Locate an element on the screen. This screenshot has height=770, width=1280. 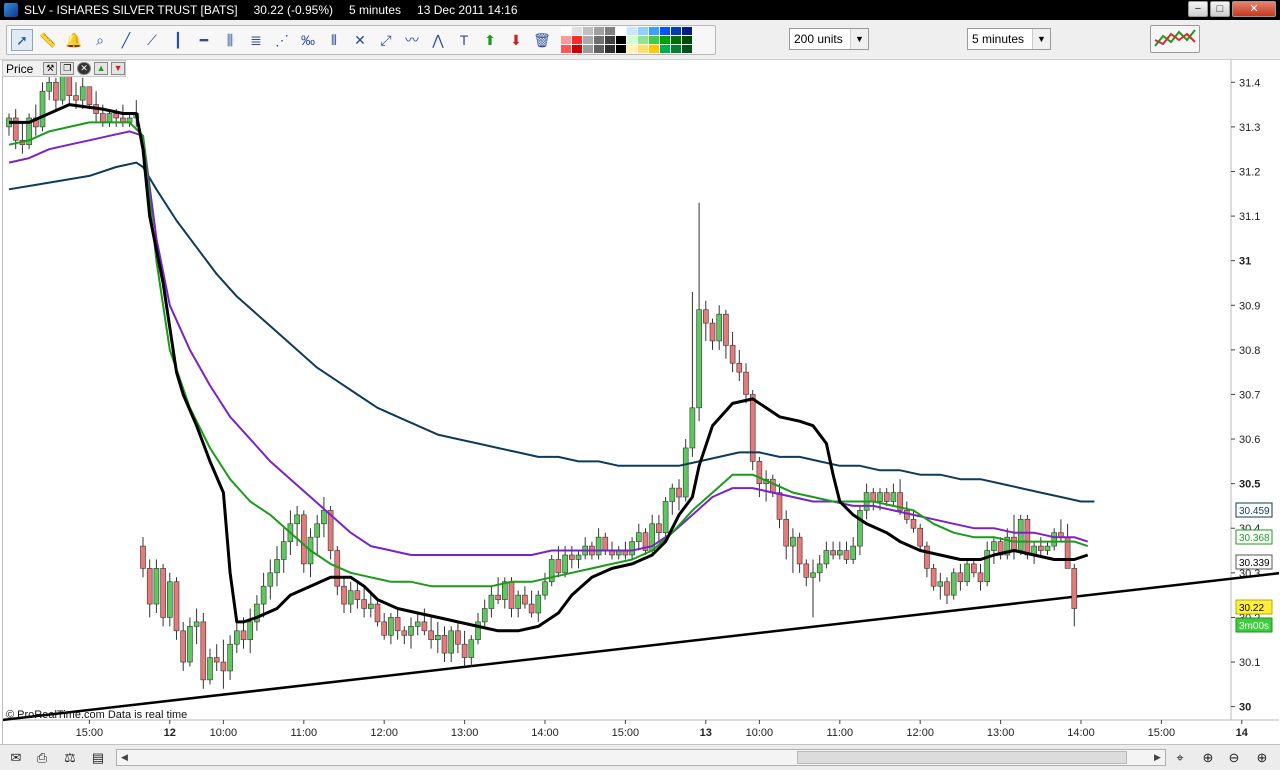
scroll-left-icon: ◀ is located at coordinates (124, 757).